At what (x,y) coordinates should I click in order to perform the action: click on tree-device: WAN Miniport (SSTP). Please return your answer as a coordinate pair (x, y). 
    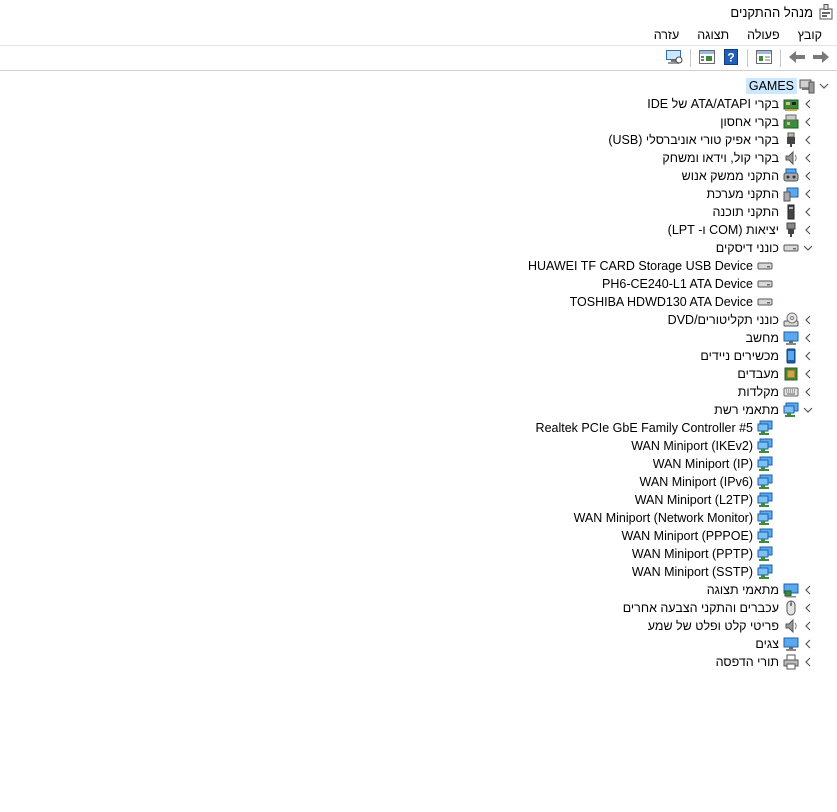
    Looking at the image, I should click on (418, 572).